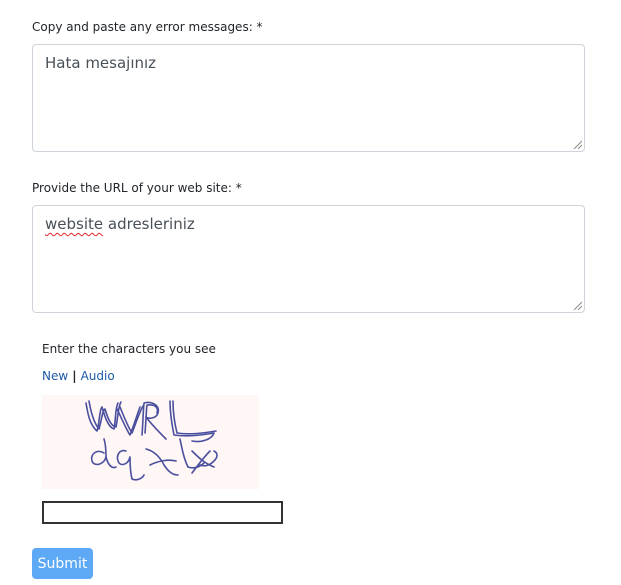 Image resolution: width=621 pixels, height=585 pixels. I want to click on captcha-audio-link: Audio, so click(98, 376).